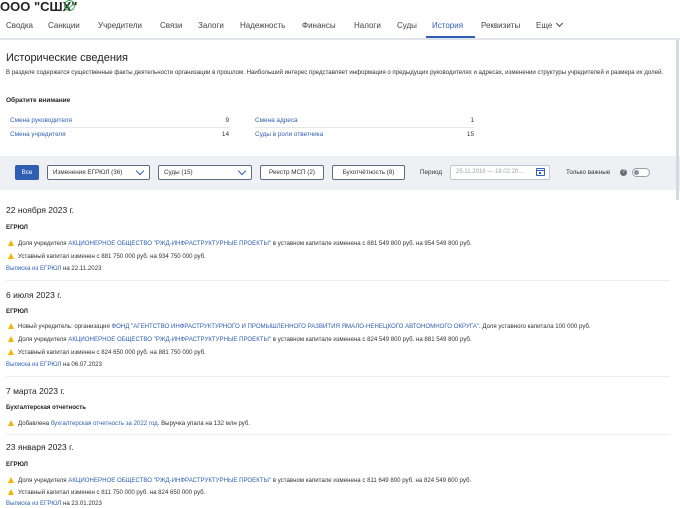 This screenshot has height=508, width=680. I want to click on help-icon: ?, so click(623, 172).